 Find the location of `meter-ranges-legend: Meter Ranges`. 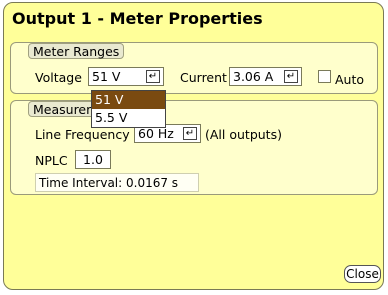

meter-ranges-legend: Meter Ranges is located at coordinates (76, 51).